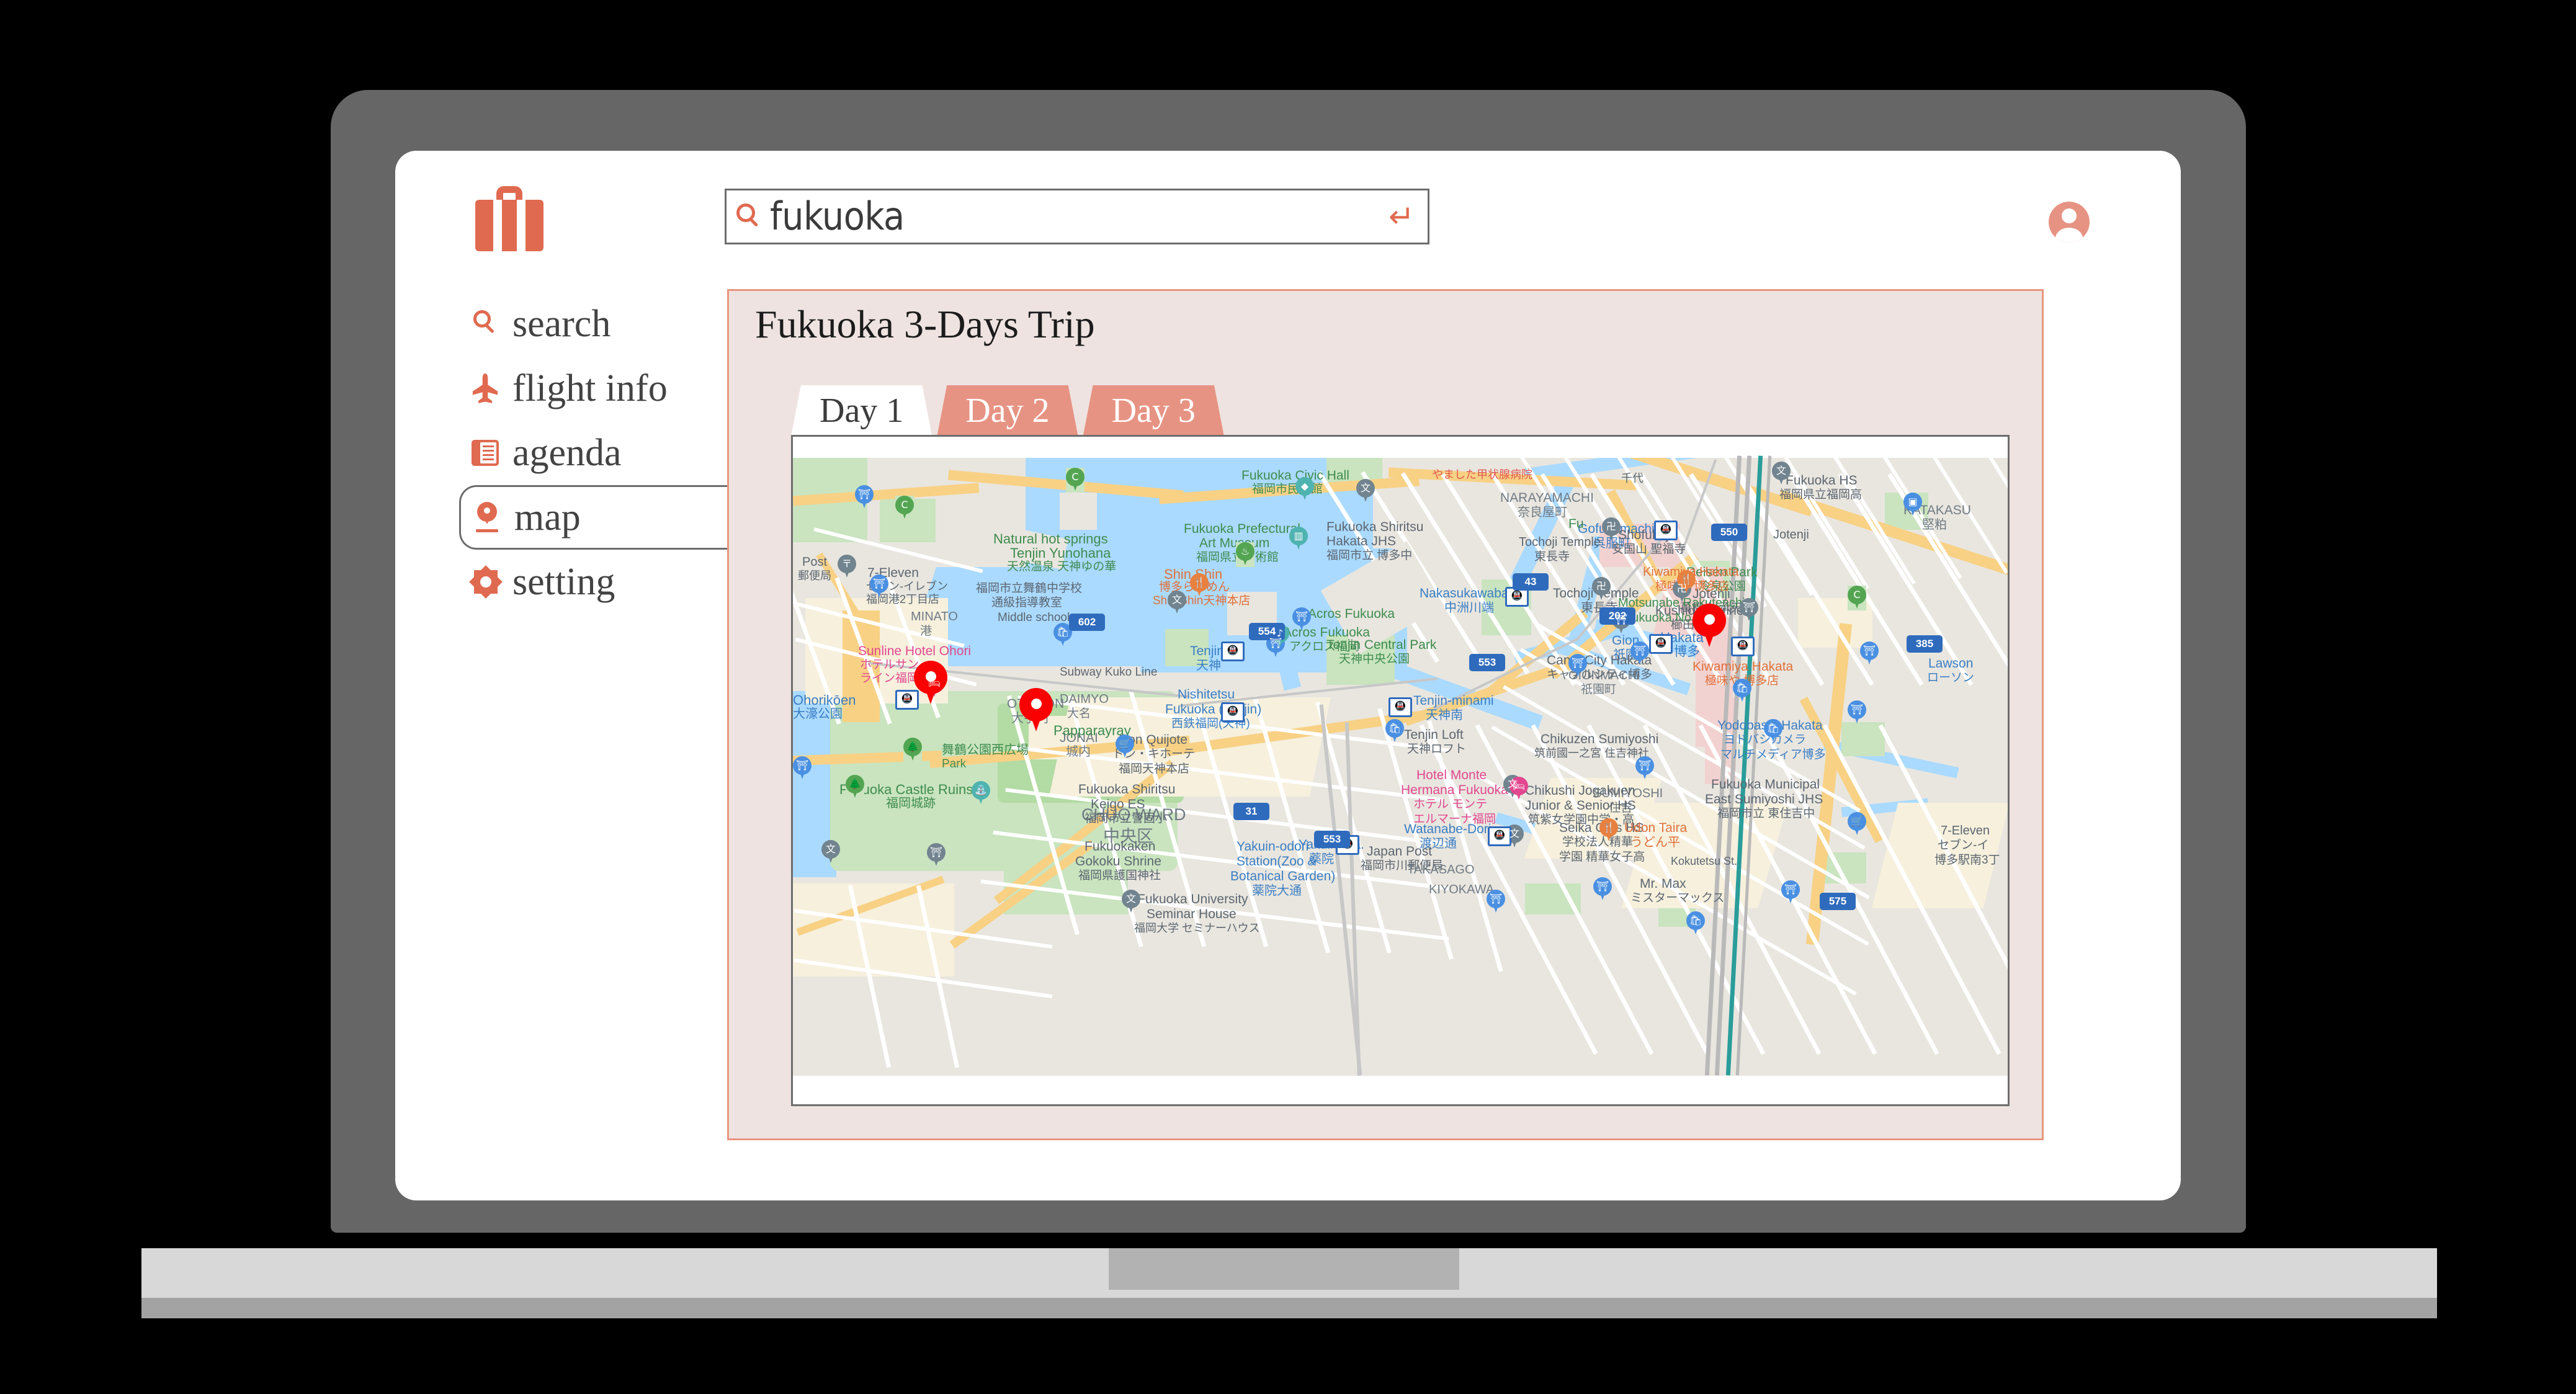 The width and height of the screenshot is (2576, 1394). Describe the element at coordinates (1208, 665) in the screenshot. I see `map-label: 天神` at that location.